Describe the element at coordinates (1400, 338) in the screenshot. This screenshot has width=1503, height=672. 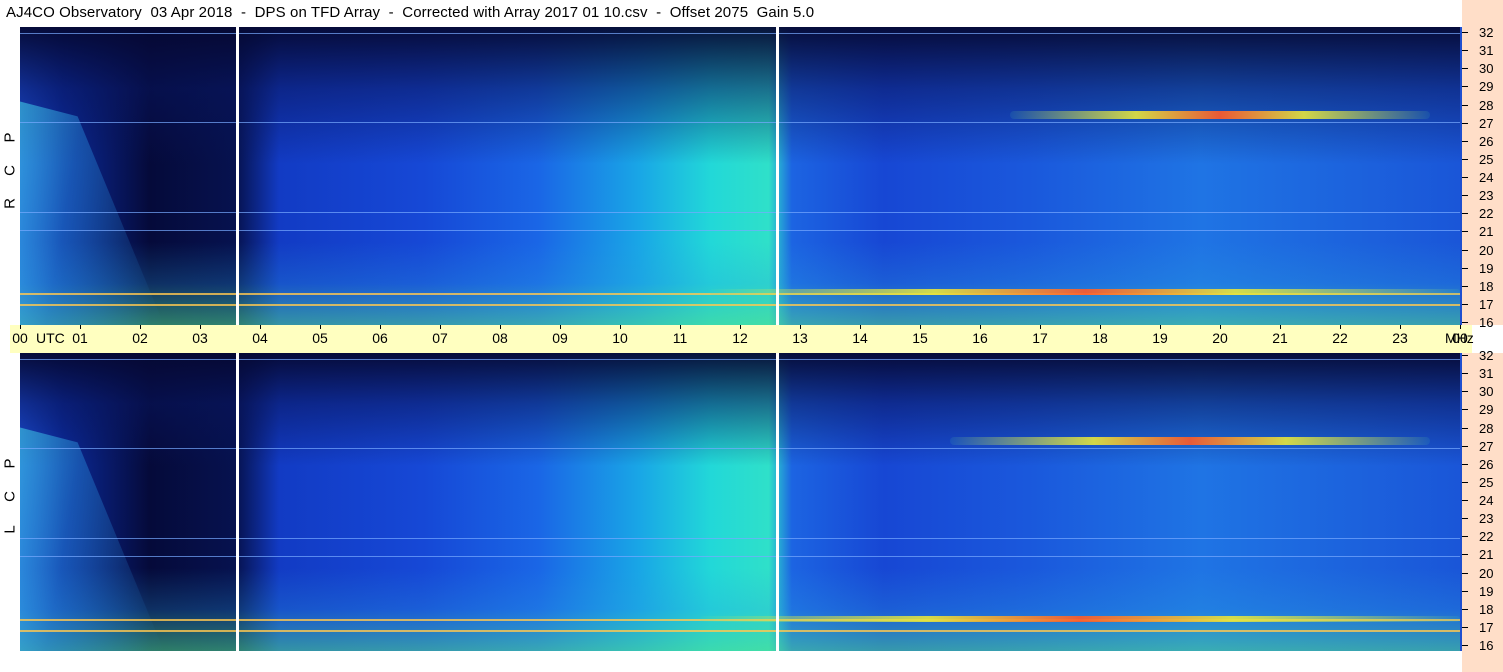
I see `time-tick-label: 23` at that location.